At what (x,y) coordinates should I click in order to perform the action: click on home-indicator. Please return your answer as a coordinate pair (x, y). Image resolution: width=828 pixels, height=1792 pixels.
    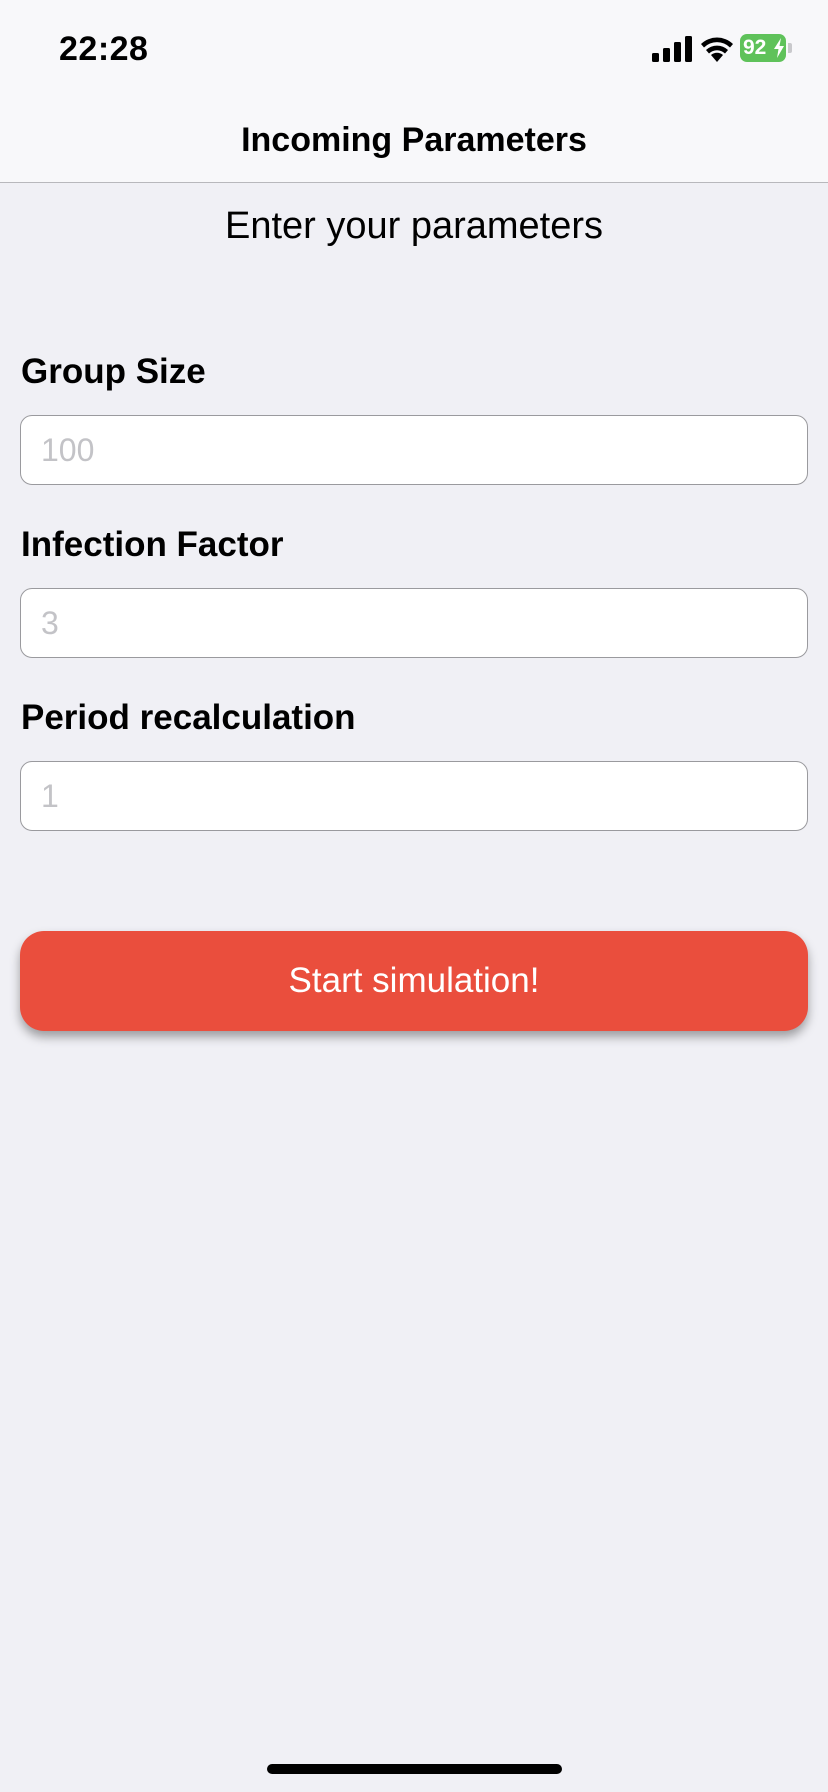
    Looking at the image, I should click on (414, 1769).